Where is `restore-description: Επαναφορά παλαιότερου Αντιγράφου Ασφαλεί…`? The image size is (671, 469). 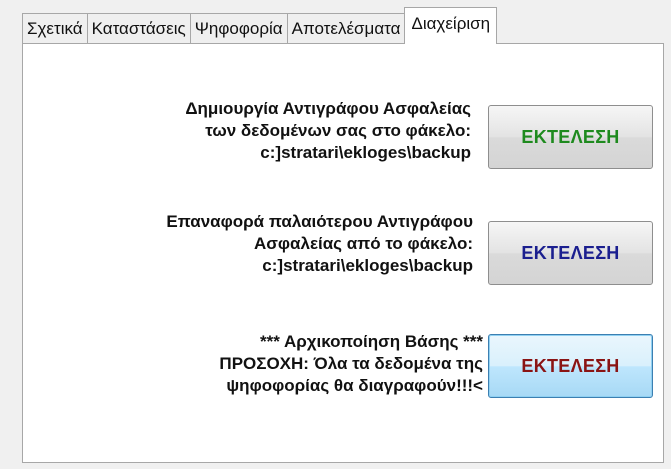 restore-description: Επαναφορά παλαιότερου Αντιγράφου Ασφαλεί… is located at coordinates (319, 244).